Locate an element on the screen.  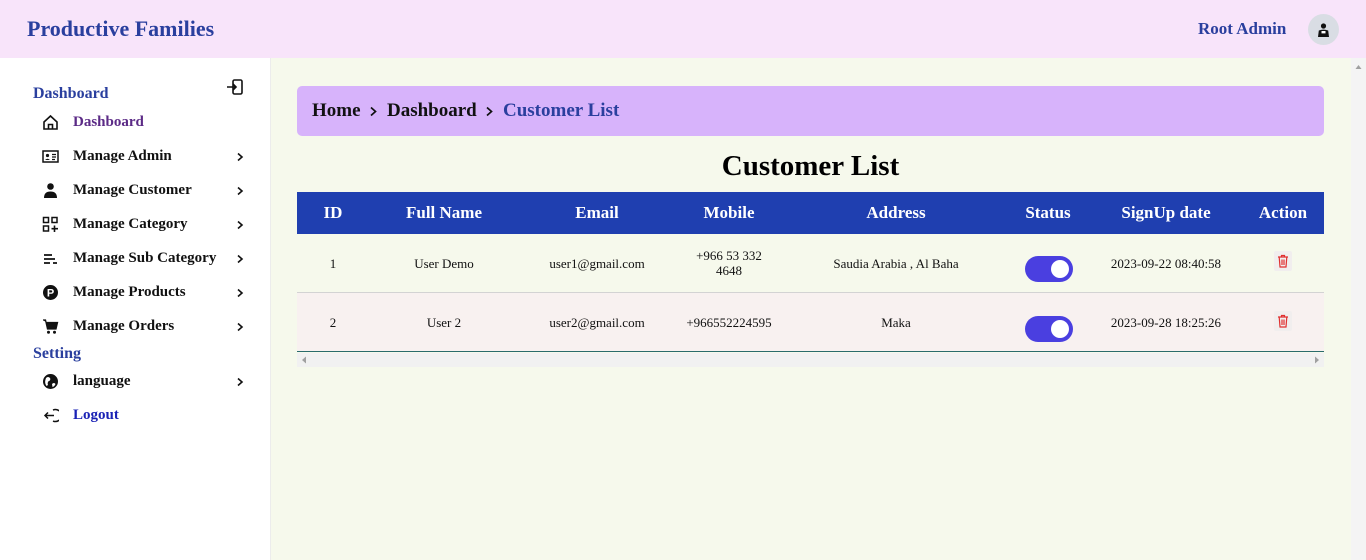
column-header-action: Action is located at coordinates (1283, 212).